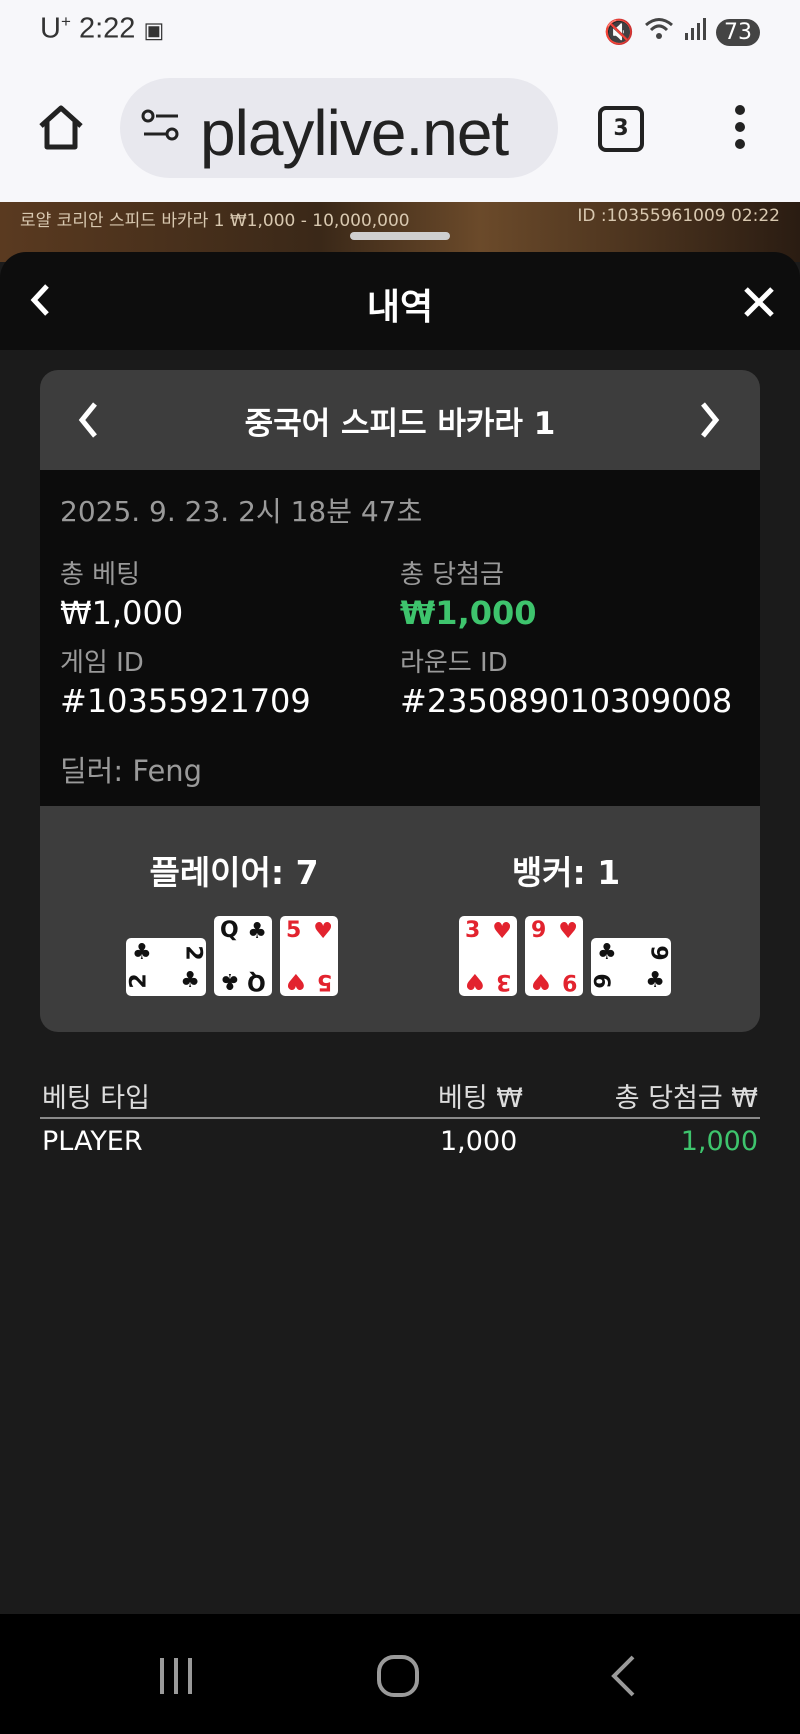 The height and width of the screenshot is (1734, 800). What do you see at coordinates (400, 919) in the screenshot?
I see `hands-panel` at bounding box center [400, 919].